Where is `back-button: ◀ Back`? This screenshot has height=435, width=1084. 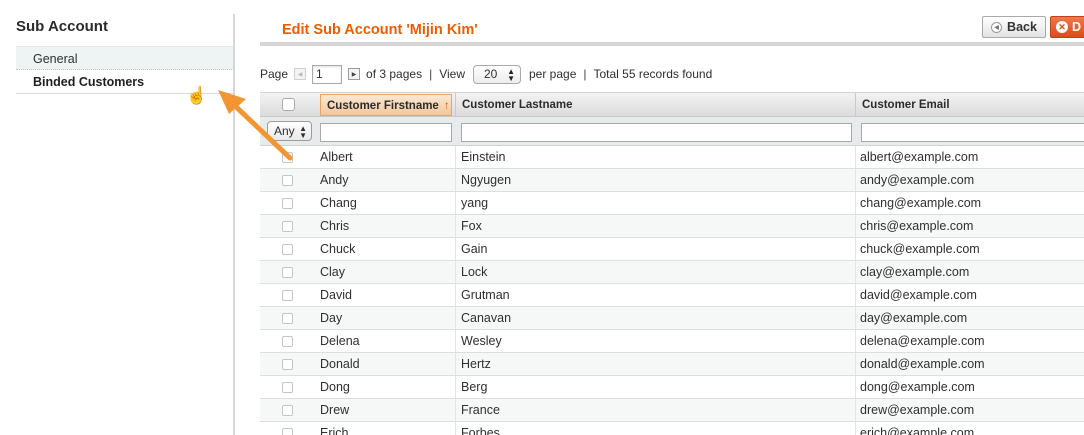 back-button: ◀ Back is located at coordinates (1014, 27).